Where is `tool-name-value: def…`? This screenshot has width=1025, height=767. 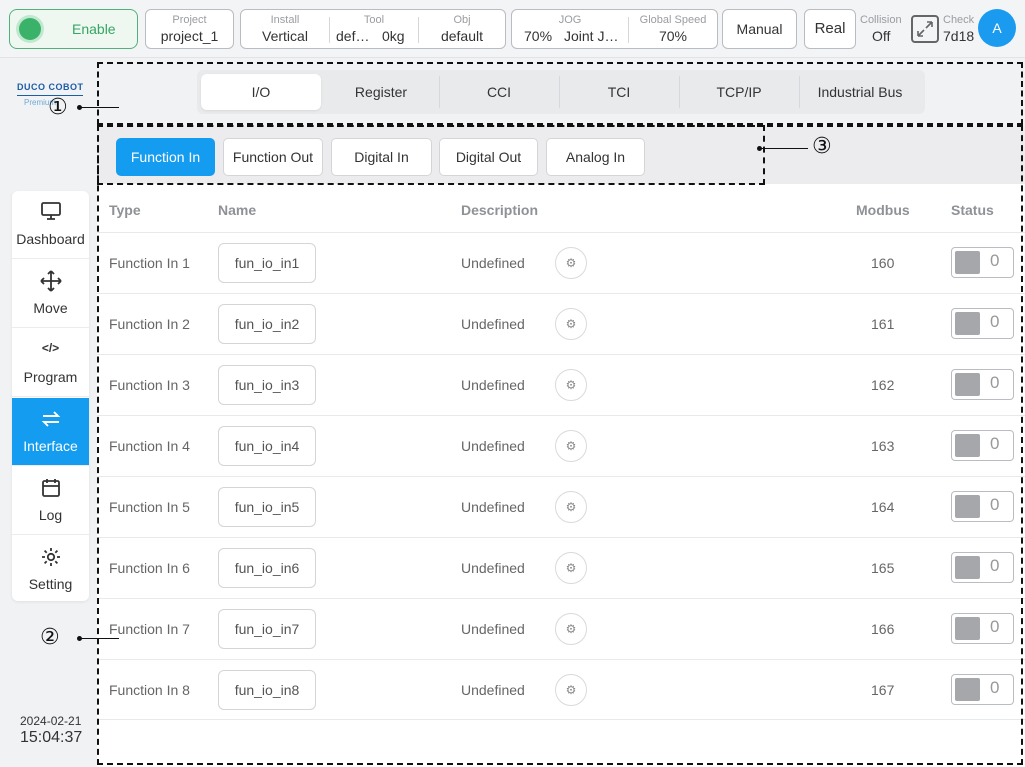
tool-name-value: def… is located at coordinates (353, 36).